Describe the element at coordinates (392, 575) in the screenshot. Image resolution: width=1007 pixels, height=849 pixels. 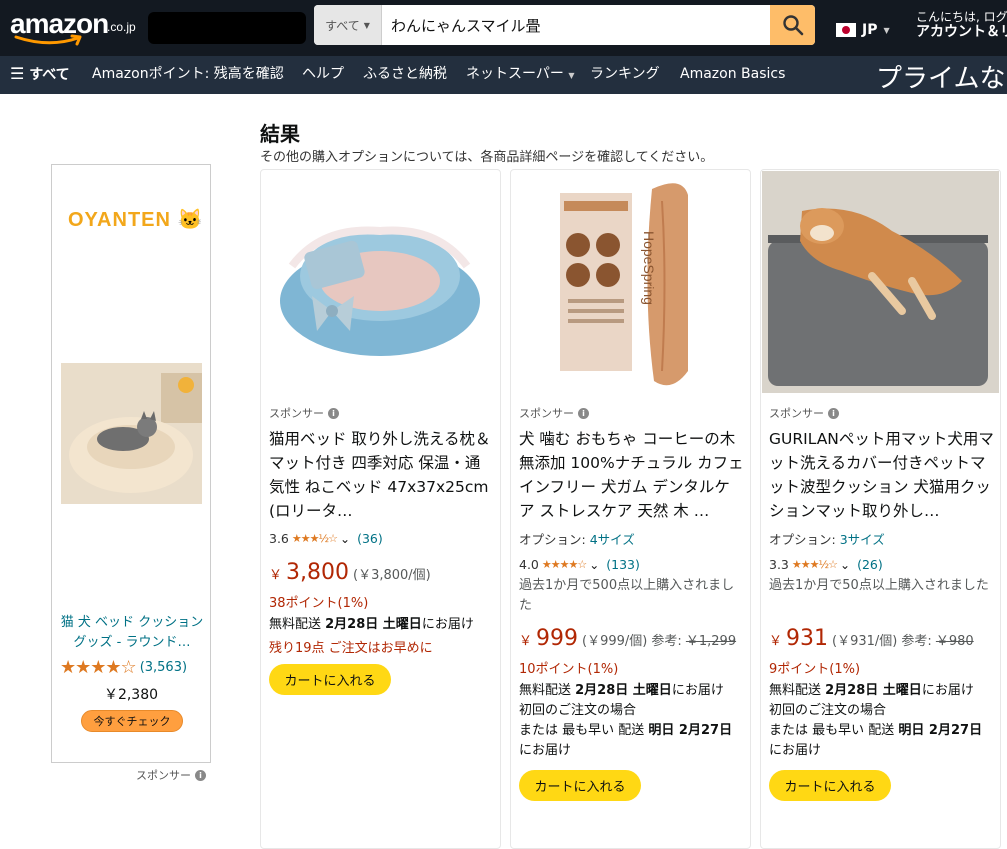
I see `unit-price: (￥3,800/個)` at that location.